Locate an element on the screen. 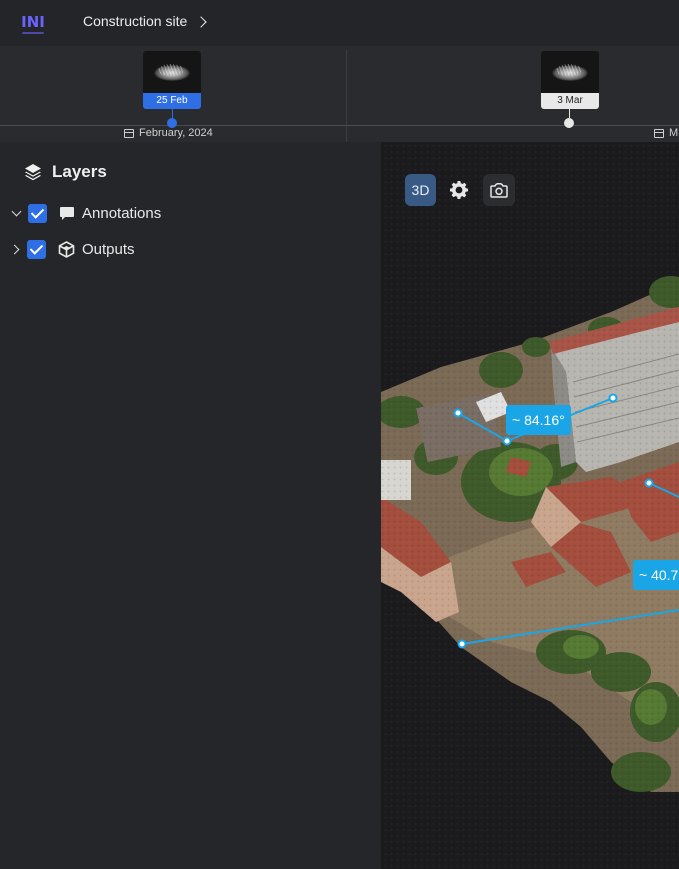 This screenshot has width=679, height=869. logo-text: INI is located at coordinates (33, 22).